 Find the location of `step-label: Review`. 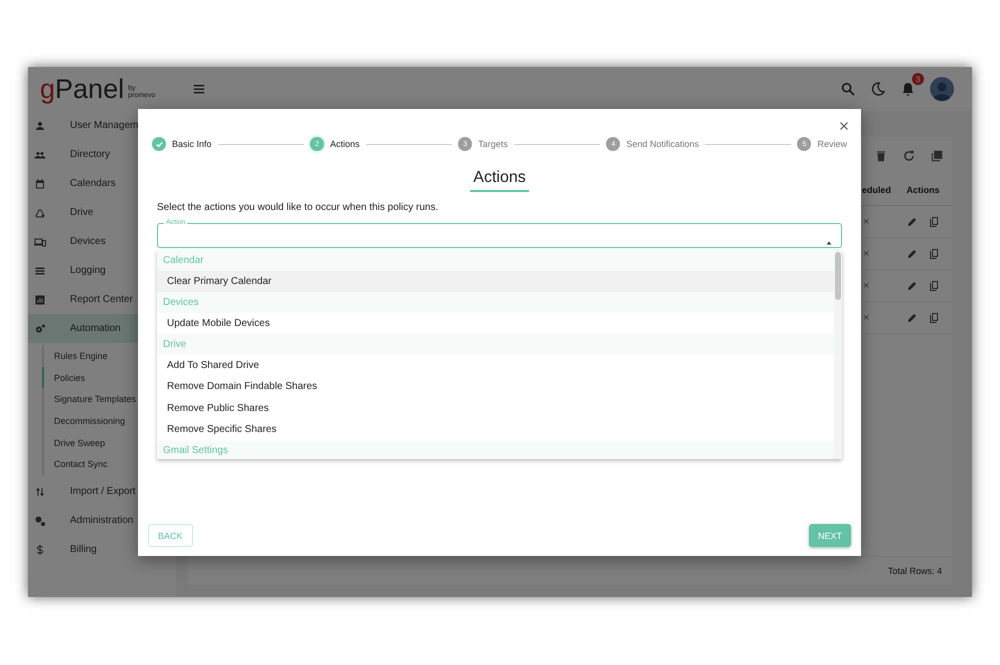

step-label: Review is located at coordinates (832, 144).